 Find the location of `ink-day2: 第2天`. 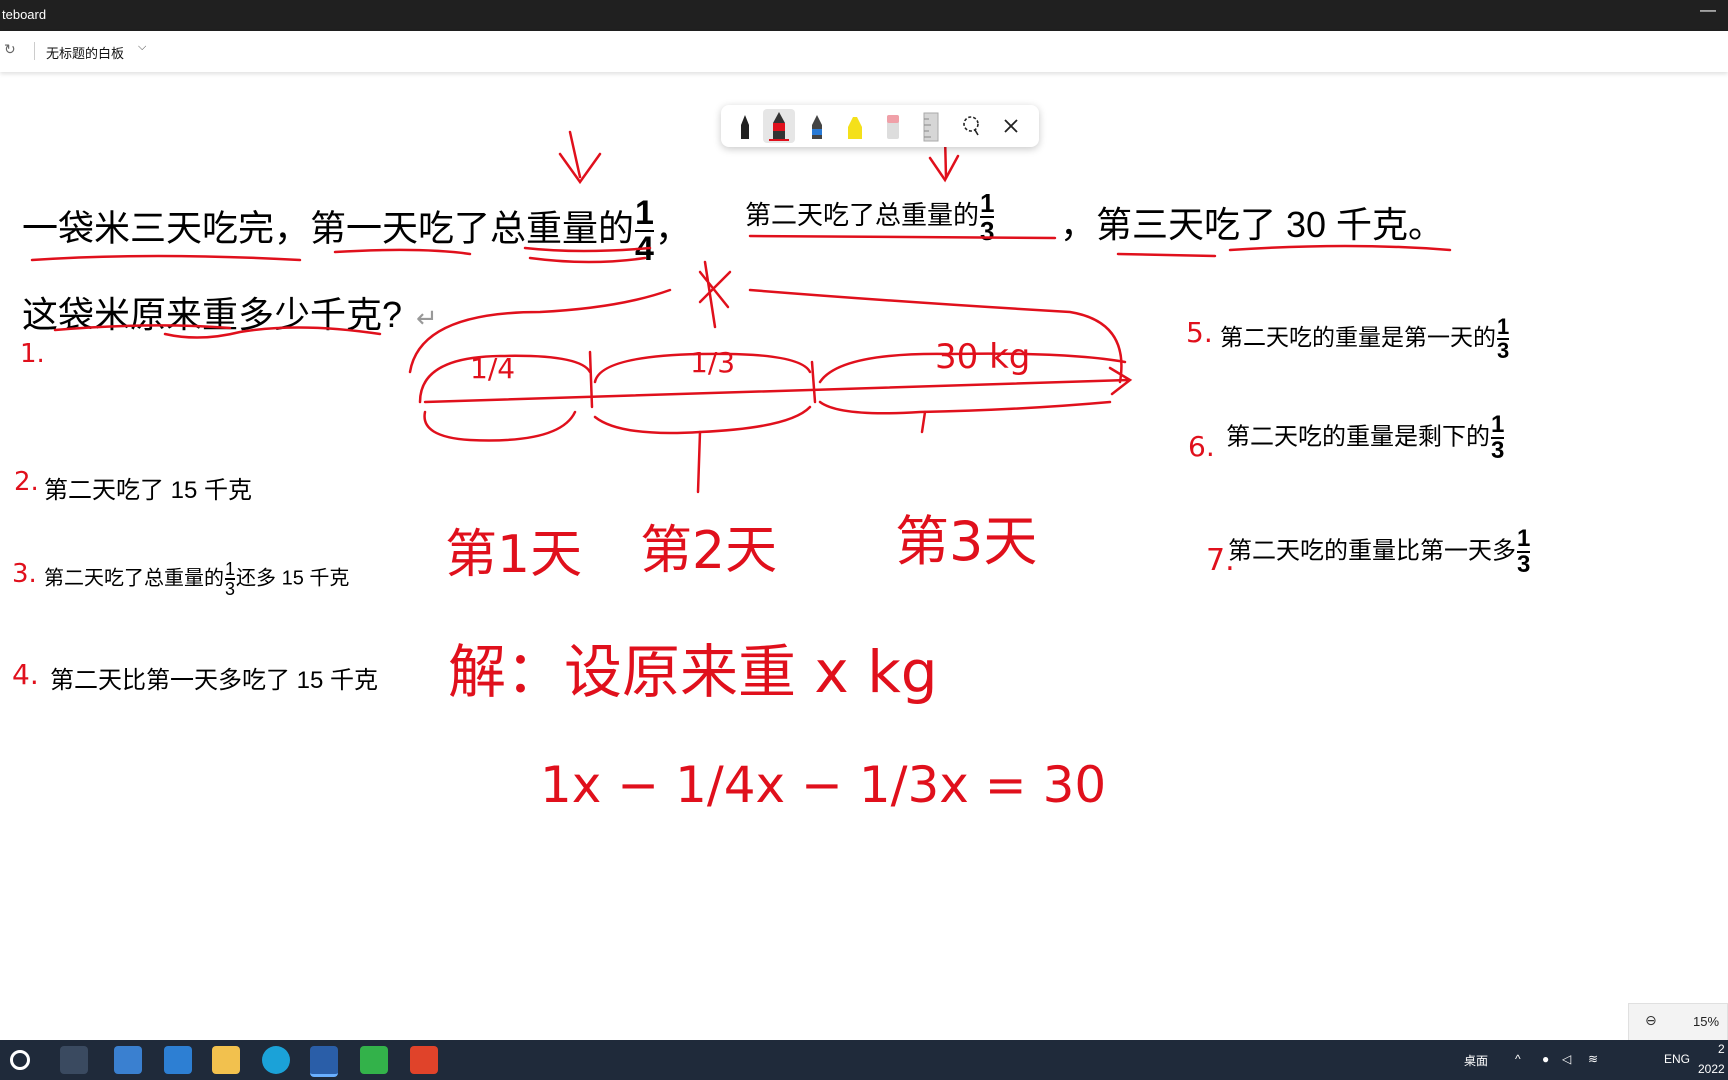

ink-day2: 第2天 is located at coordinates (708, 551).